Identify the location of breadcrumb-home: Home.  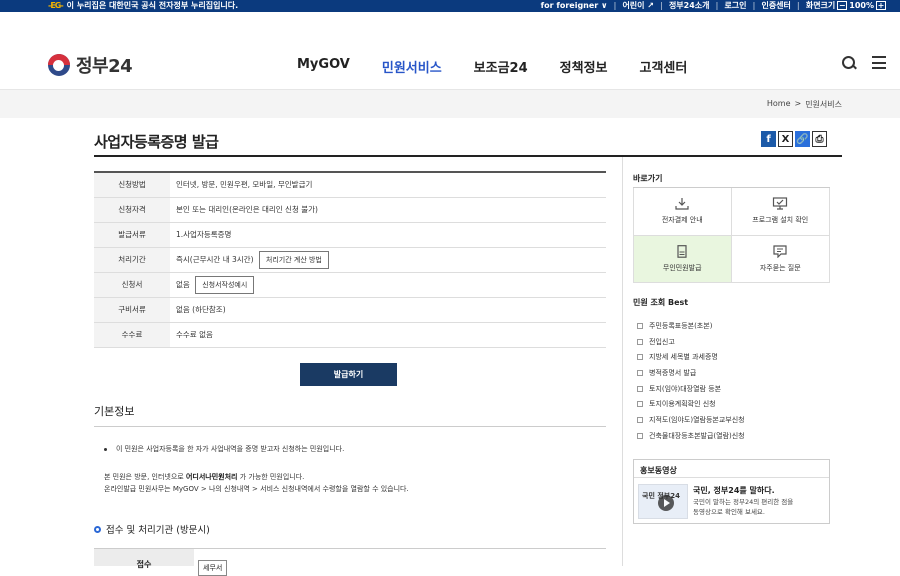
(779, 104).